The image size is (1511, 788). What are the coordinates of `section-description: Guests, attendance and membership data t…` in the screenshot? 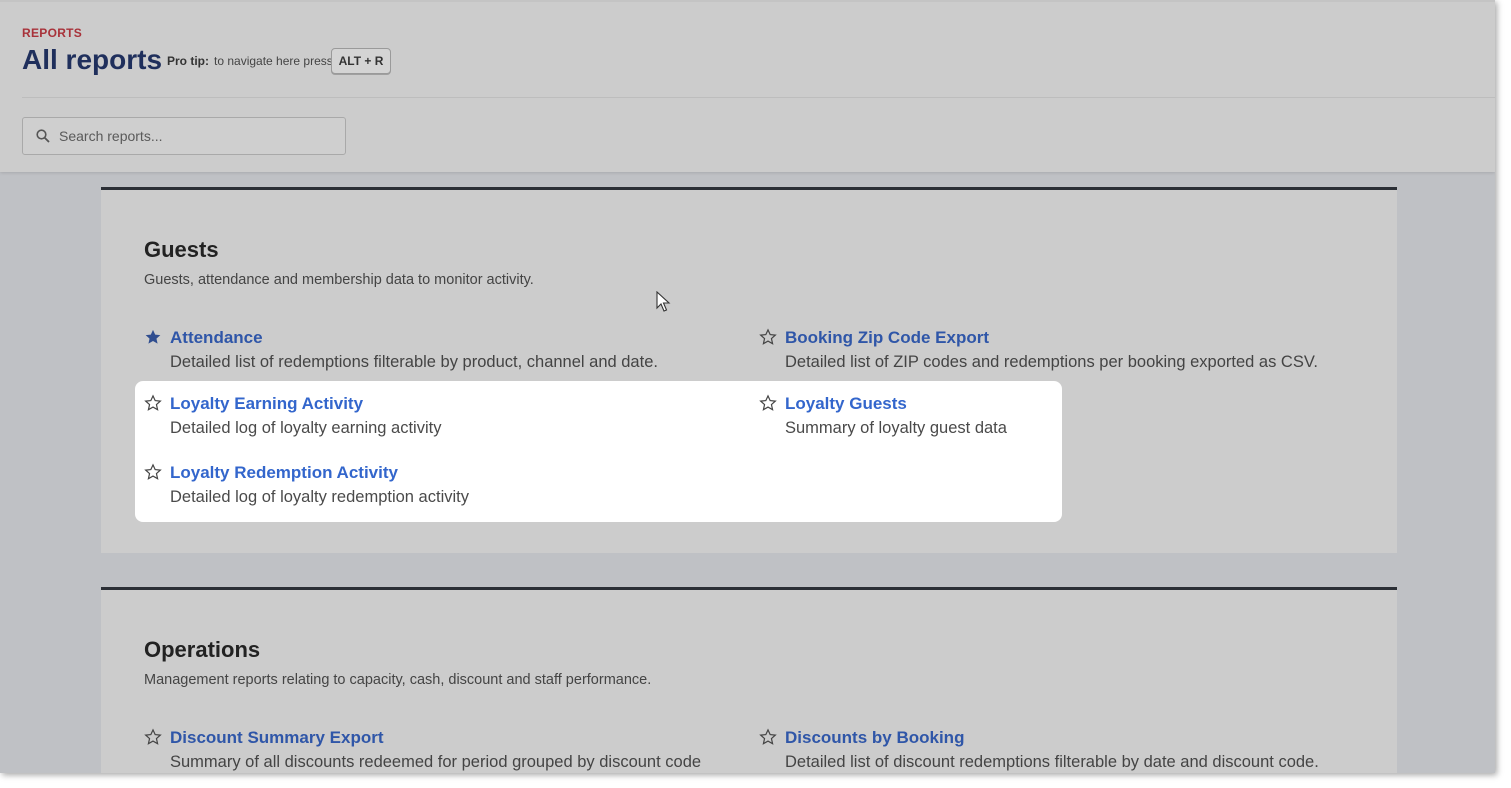 It's located at (339, 280).